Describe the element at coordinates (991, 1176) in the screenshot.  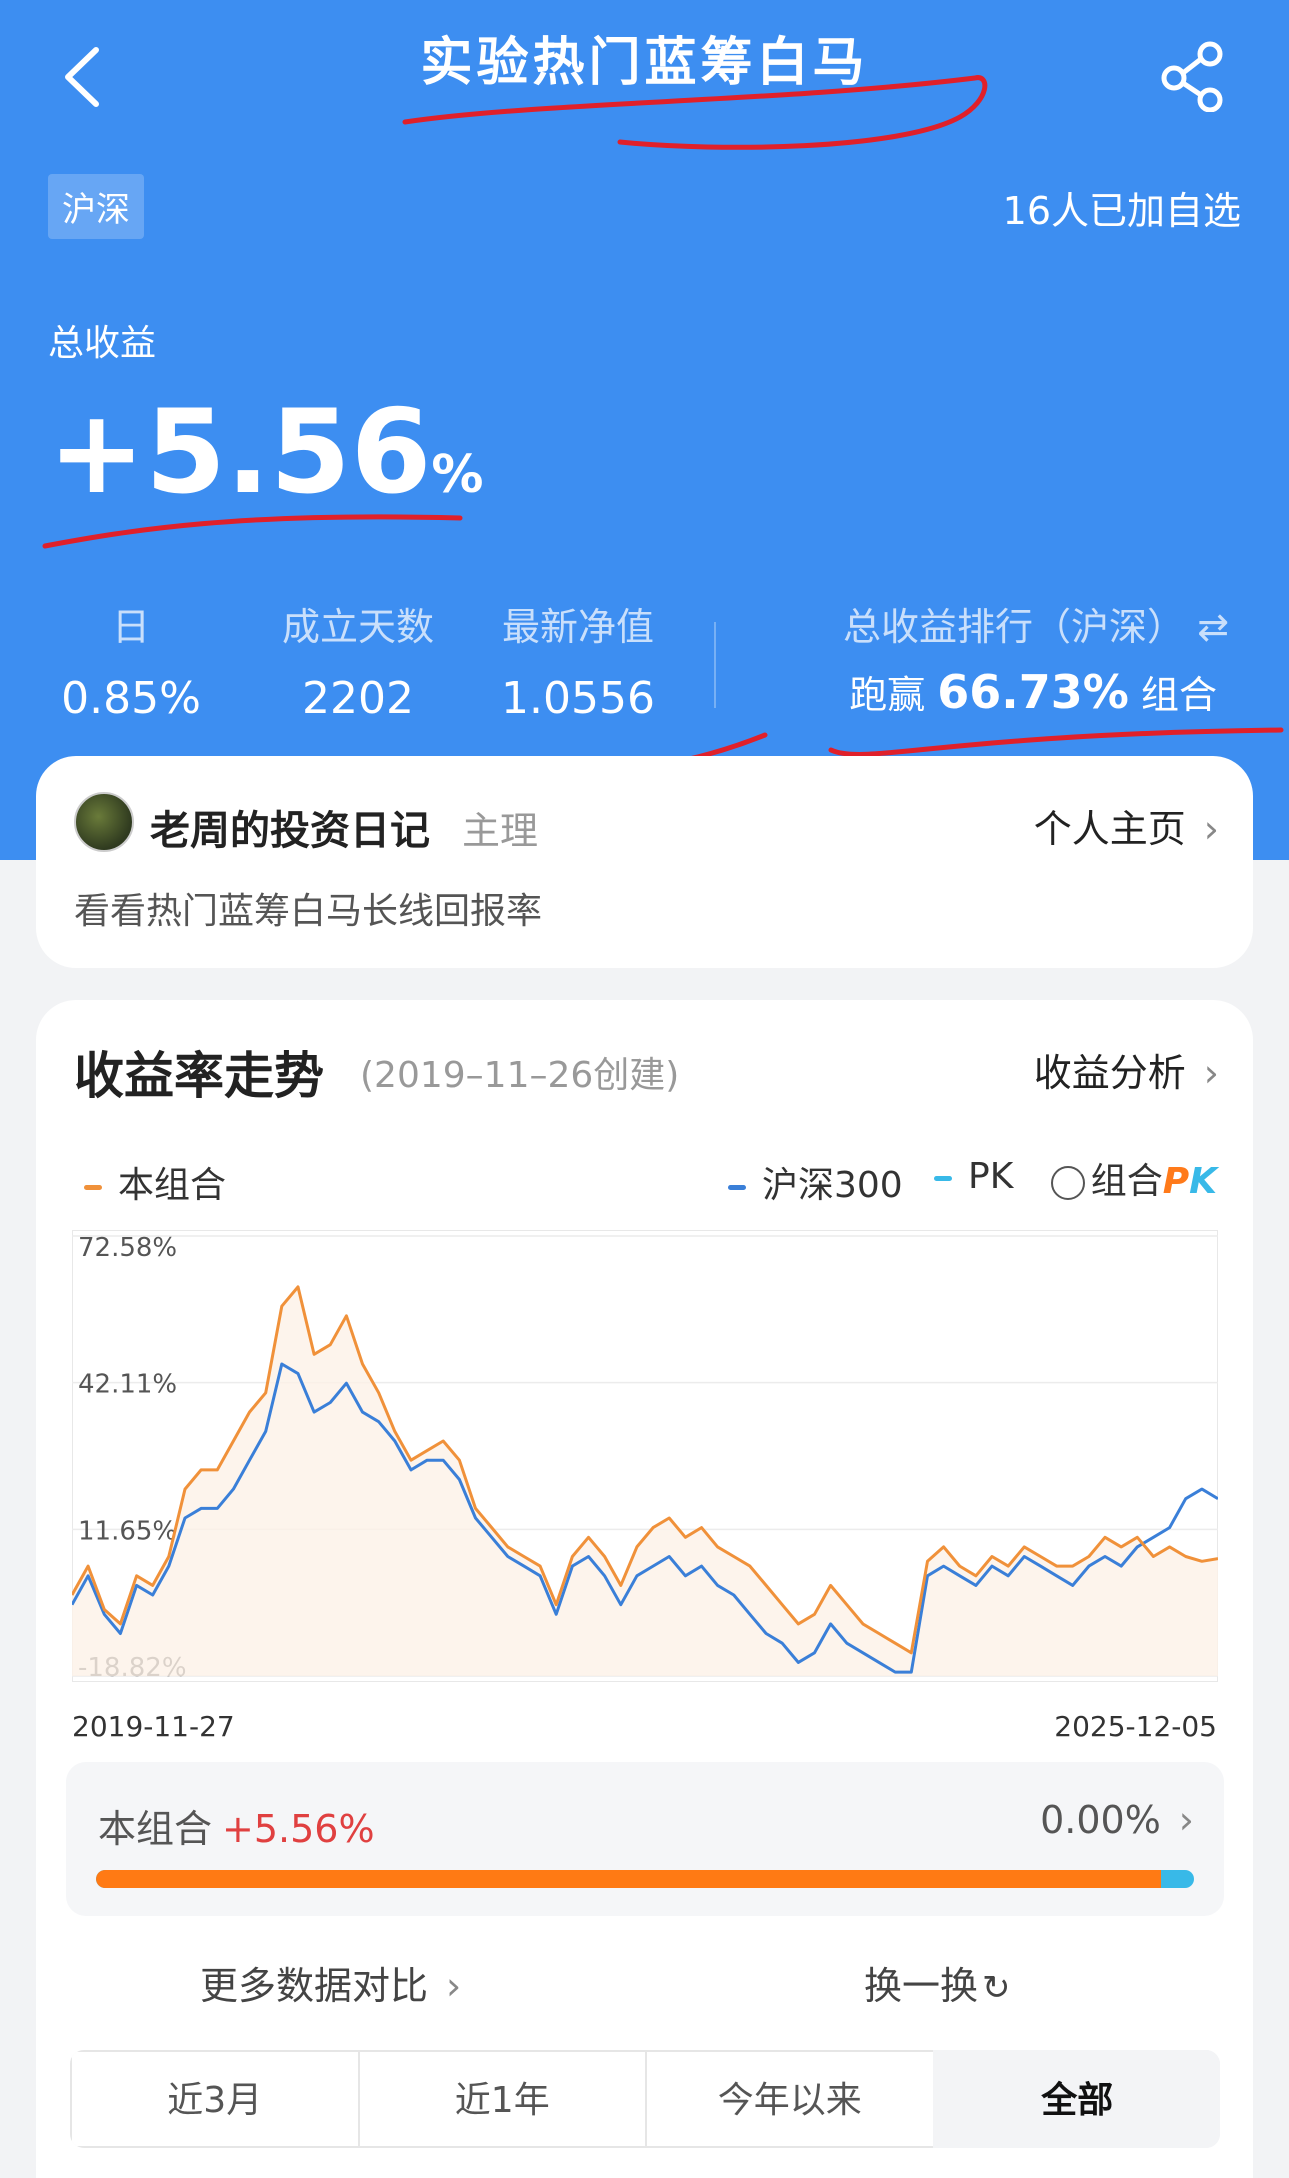
I see `legend-pk-label: PK` at that location.